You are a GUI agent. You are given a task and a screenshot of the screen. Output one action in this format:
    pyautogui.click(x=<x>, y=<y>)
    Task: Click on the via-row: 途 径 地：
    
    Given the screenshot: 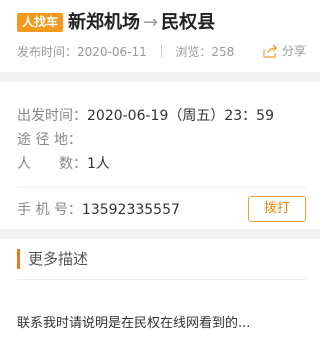 What is the action you would take?
    pyautogui.click(x=49, y=140)
    